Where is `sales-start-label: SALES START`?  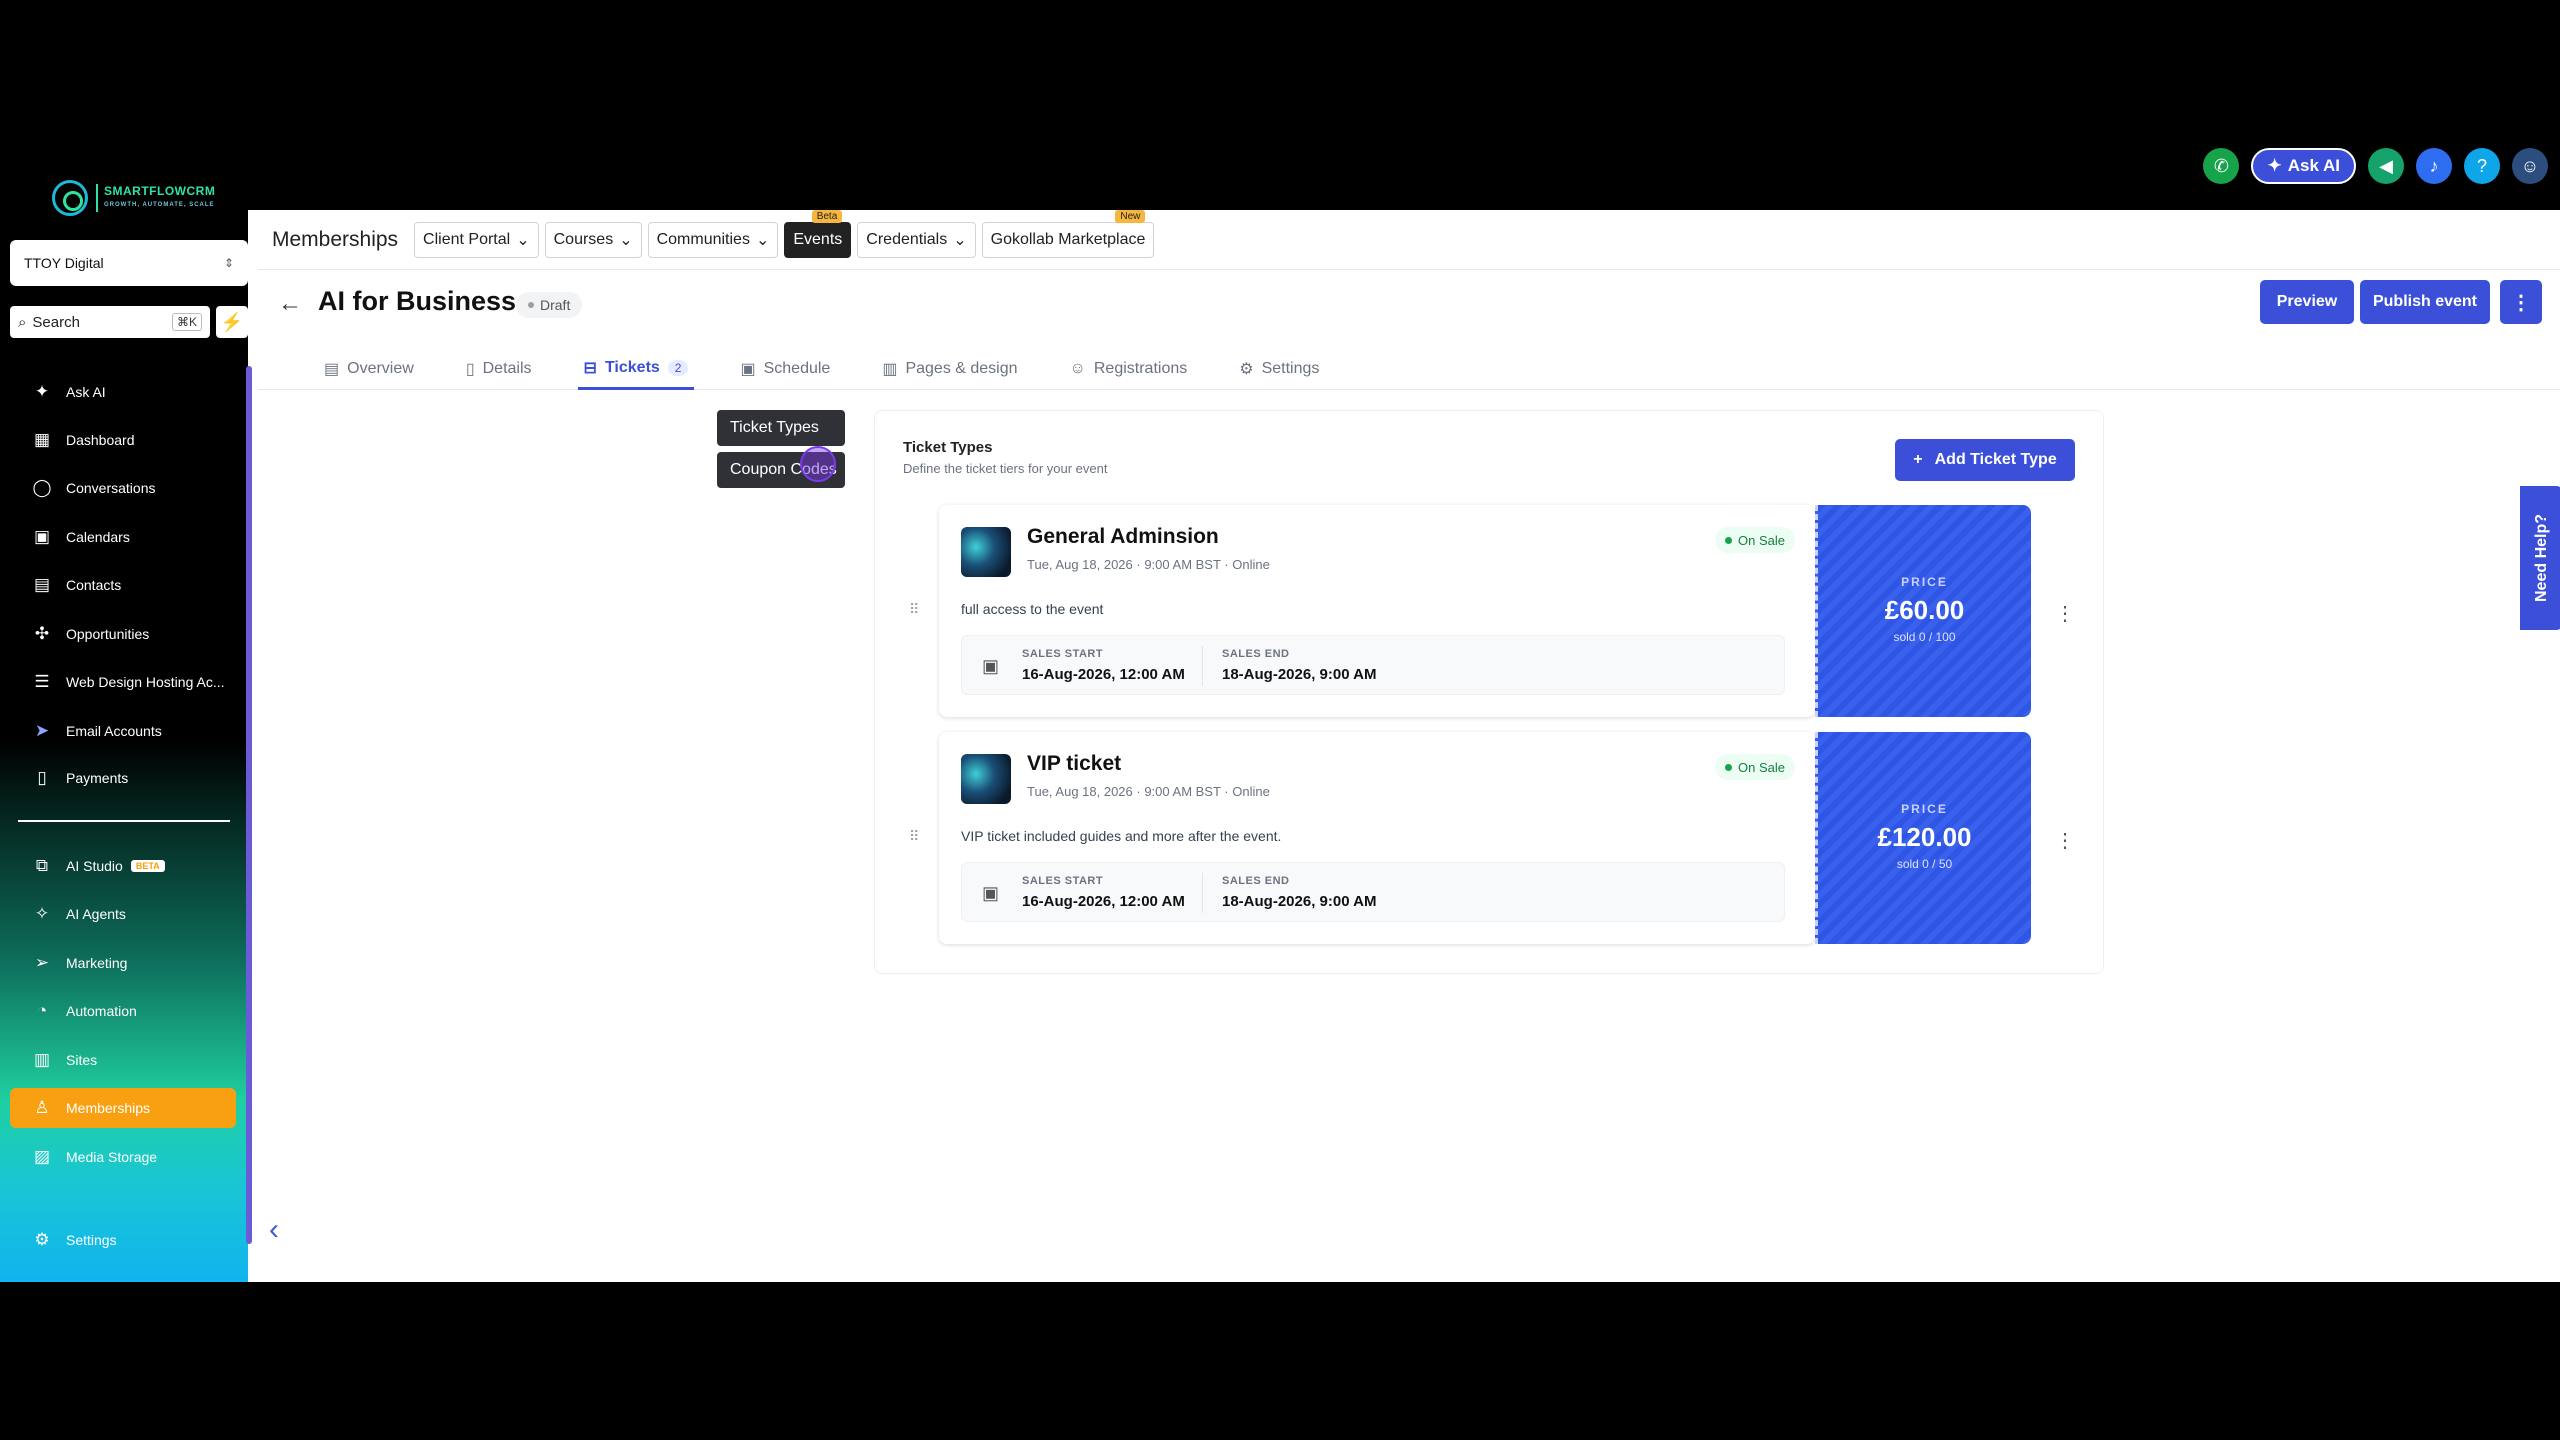
sales-start-label: SALES START is located at coordinates (1063, 654).